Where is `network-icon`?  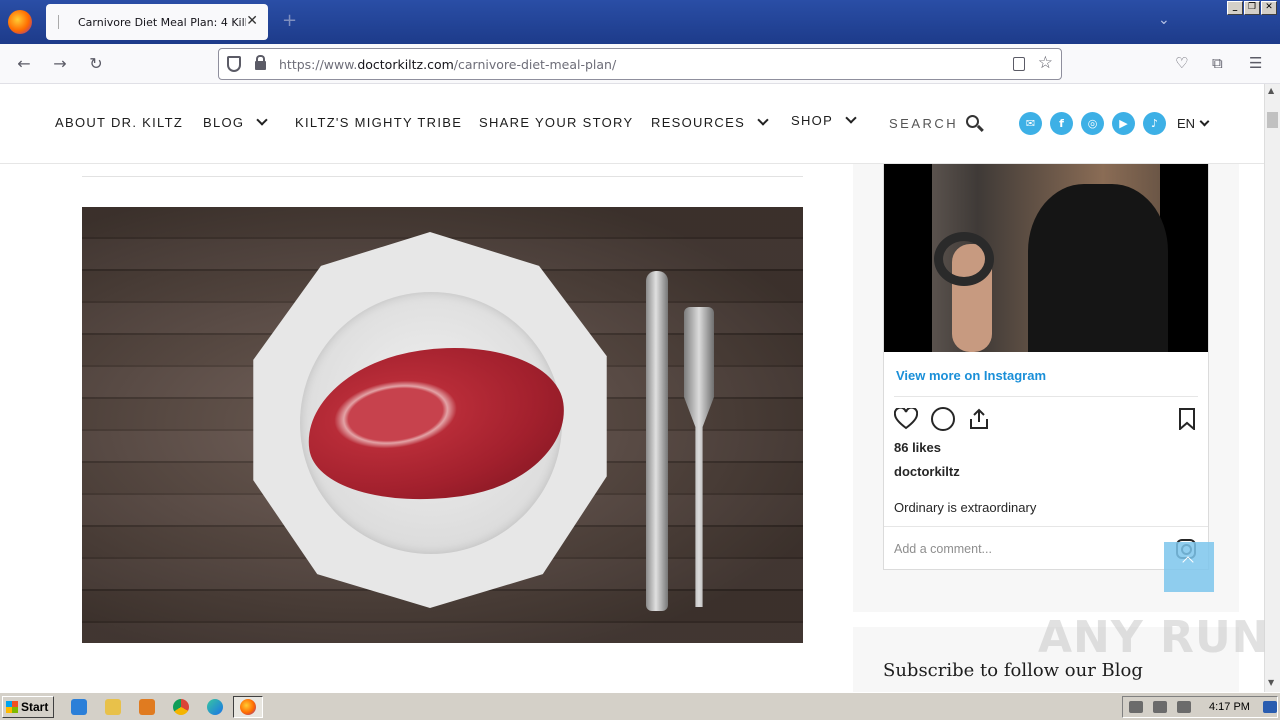 network-icon is located at coordinates (1160, 707).